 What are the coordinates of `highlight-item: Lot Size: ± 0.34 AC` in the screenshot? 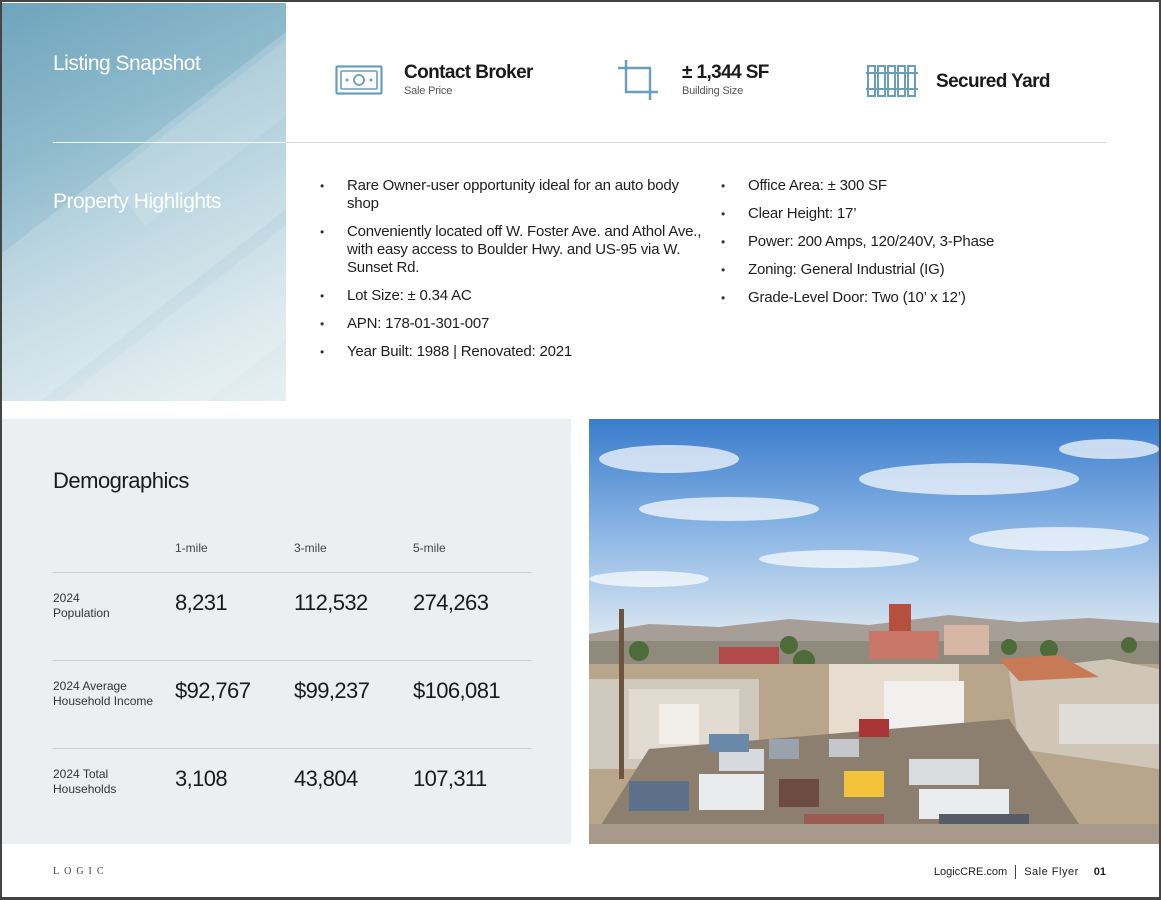 It's located at (512, 296).